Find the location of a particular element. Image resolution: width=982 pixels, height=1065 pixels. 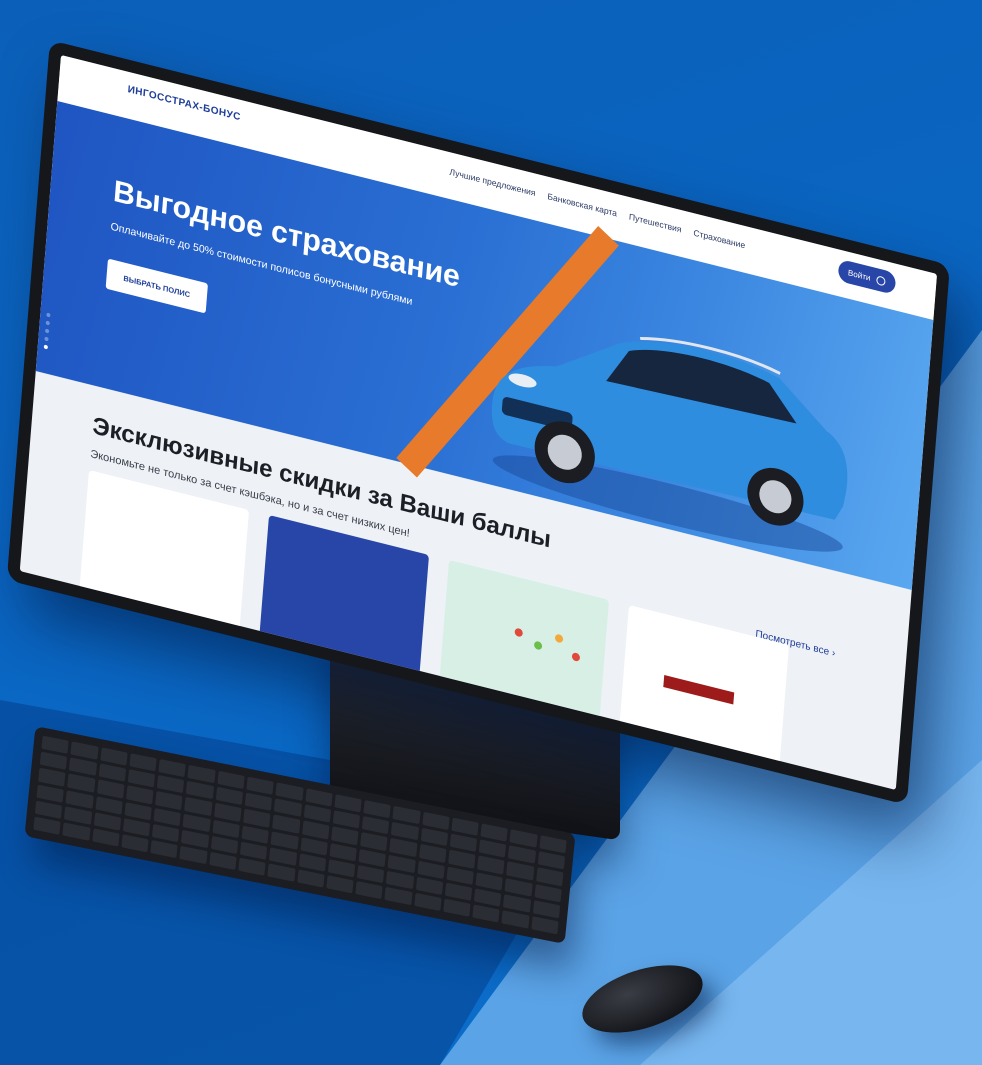

login-button: Войти is located at coordinates (867, 276).